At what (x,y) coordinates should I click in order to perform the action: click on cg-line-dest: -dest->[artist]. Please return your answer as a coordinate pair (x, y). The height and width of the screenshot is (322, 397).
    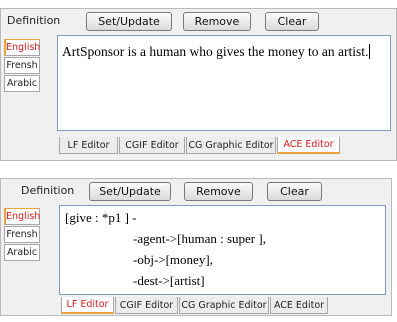
    Looking at the image, I should click on (169, 280).